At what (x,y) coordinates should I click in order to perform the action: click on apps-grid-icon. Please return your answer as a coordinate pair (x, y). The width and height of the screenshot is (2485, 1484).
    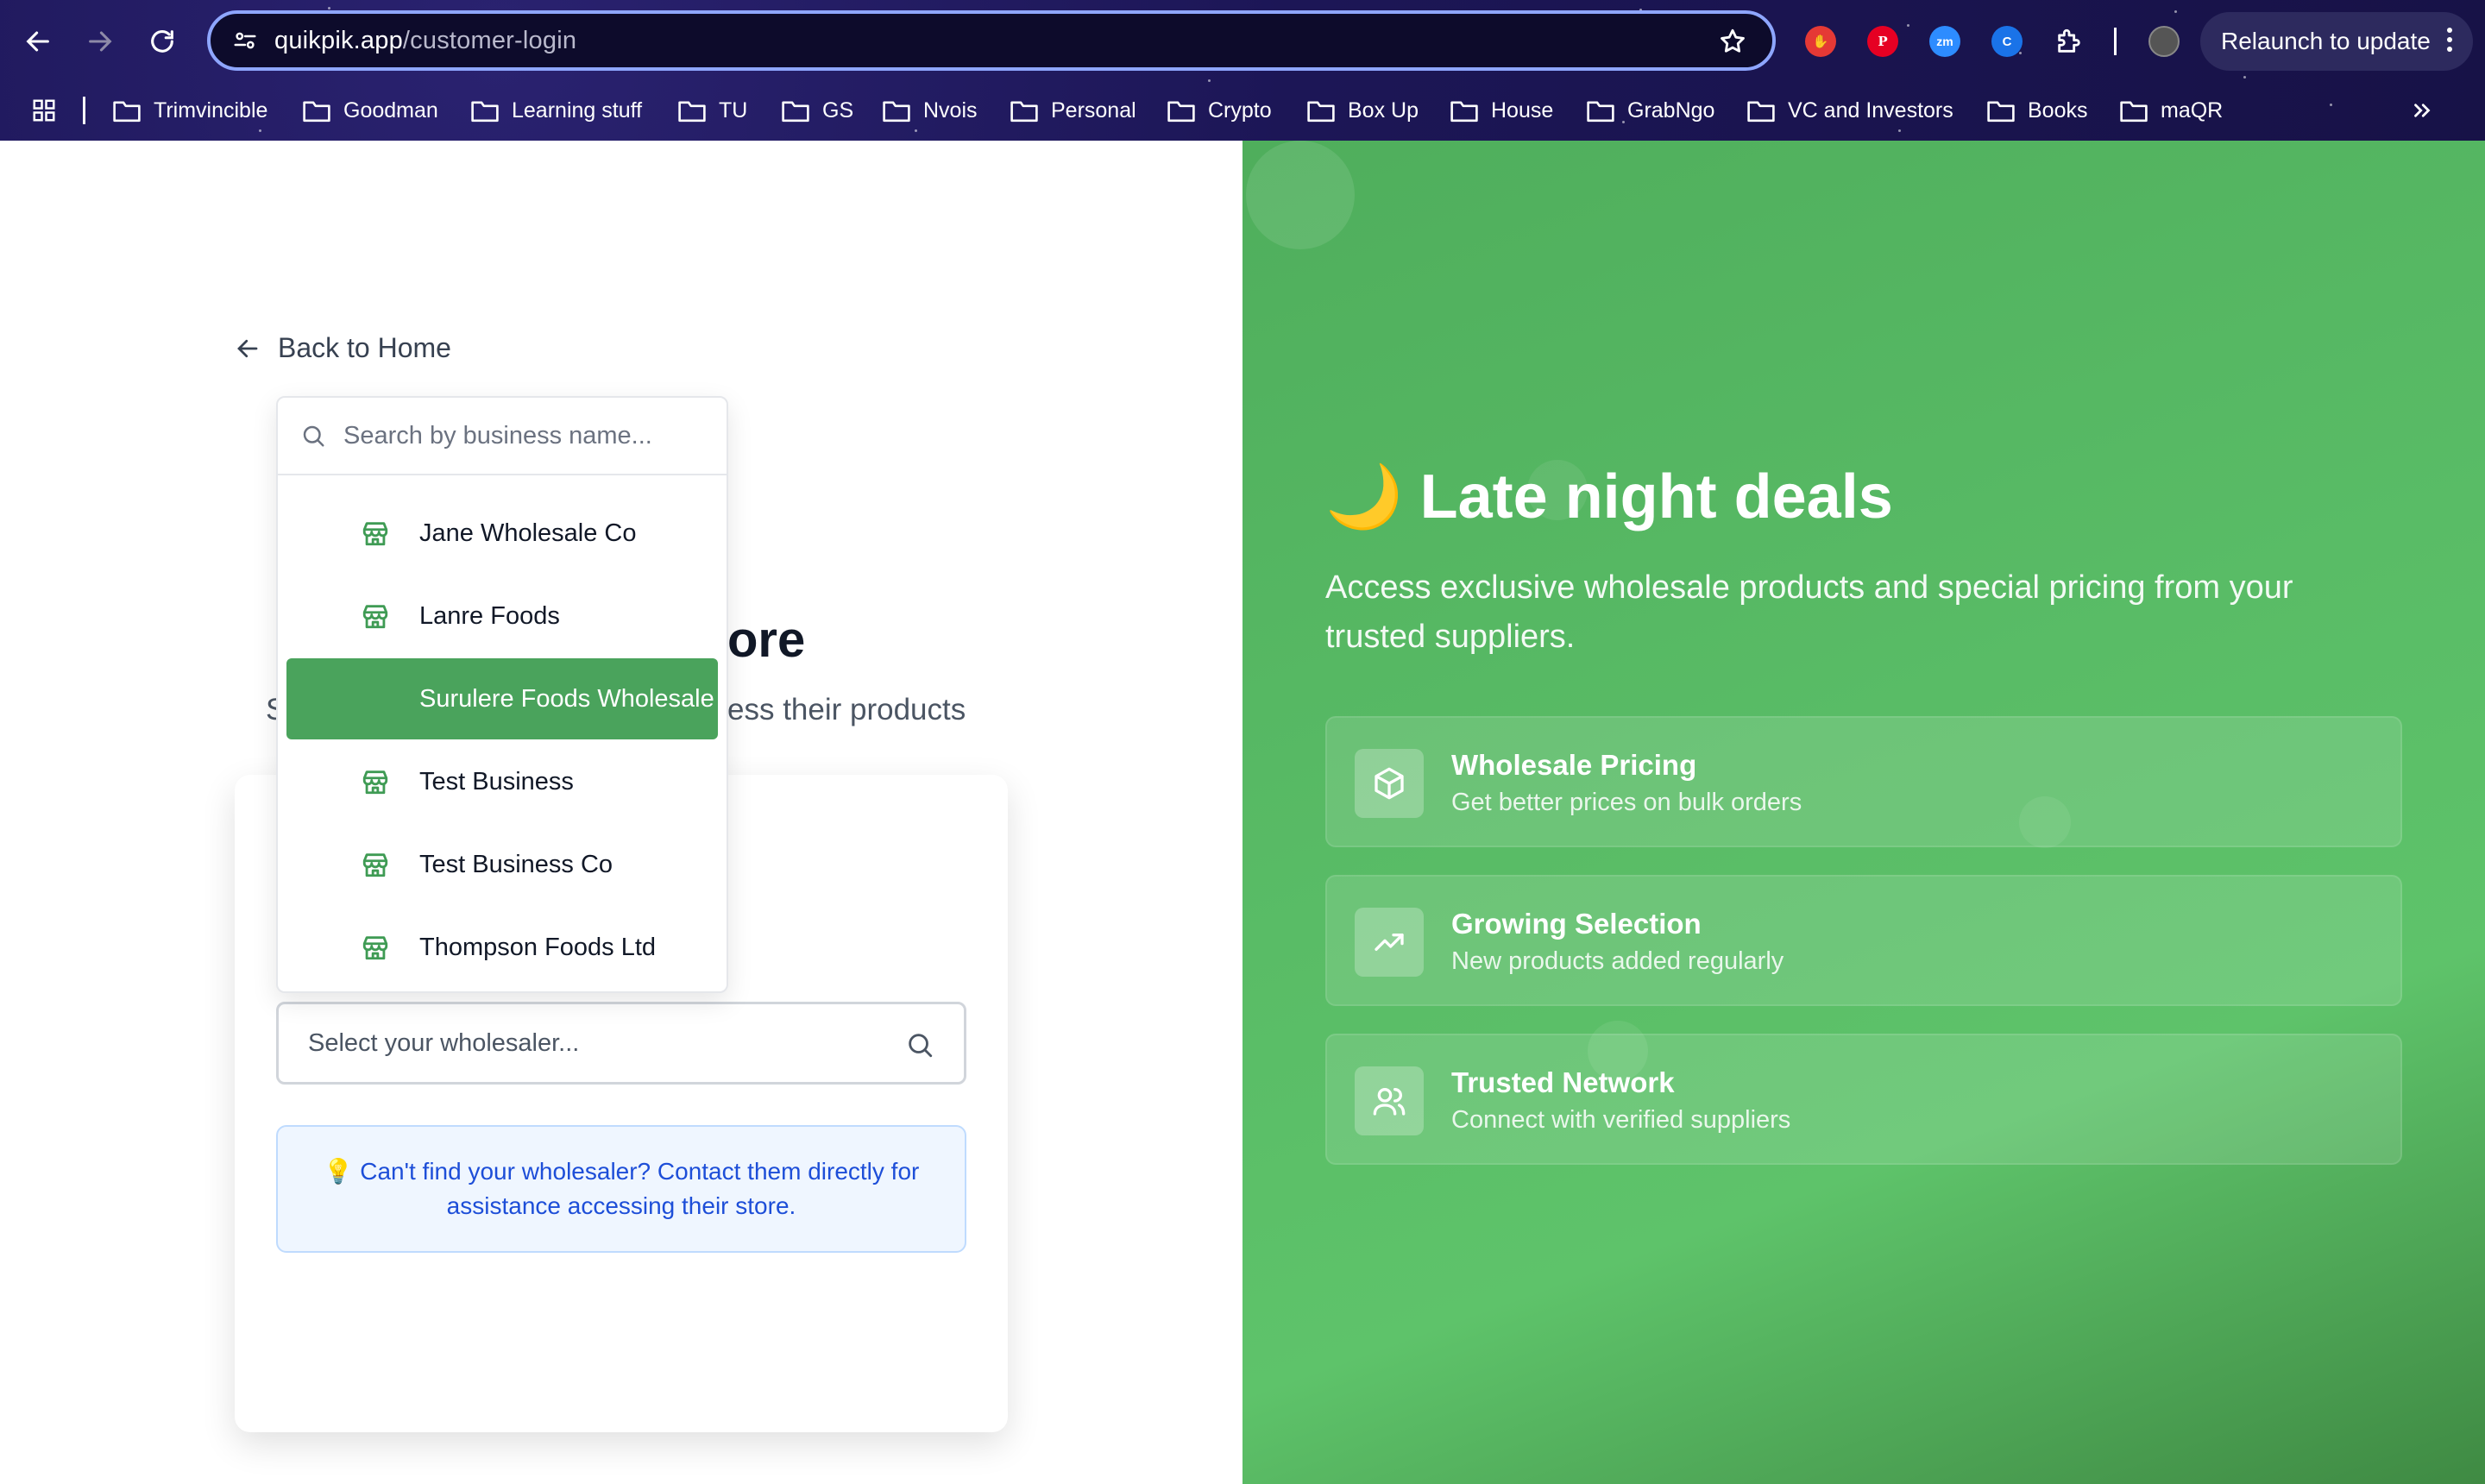
    Looking at the image, I should click on (50, 110).